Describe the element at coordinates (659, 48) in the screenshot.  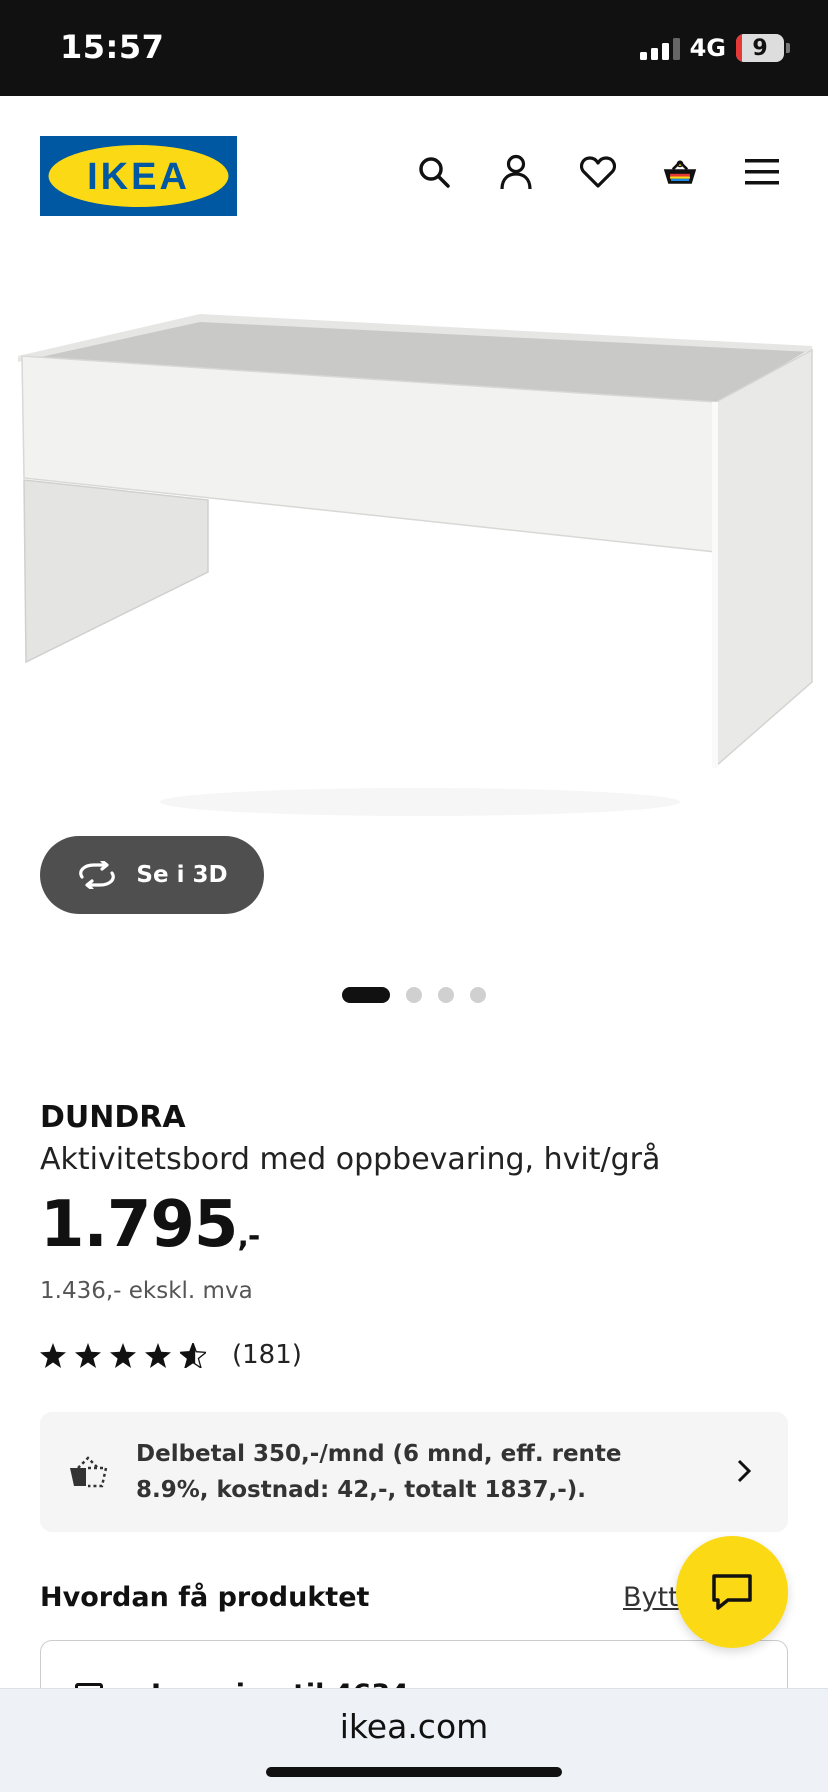
I see `signal-icon` at that location.